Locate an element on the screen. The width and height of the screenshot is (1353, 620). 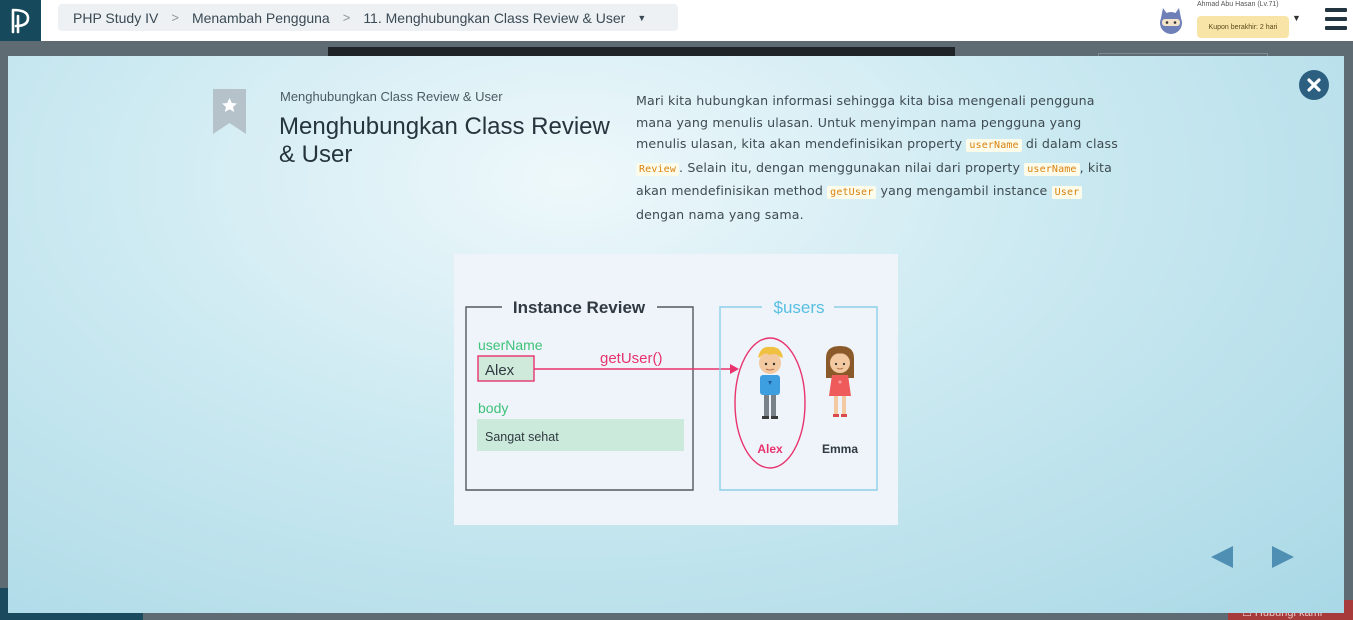
arrow-left-icon is located at coordinates (1222, 557).